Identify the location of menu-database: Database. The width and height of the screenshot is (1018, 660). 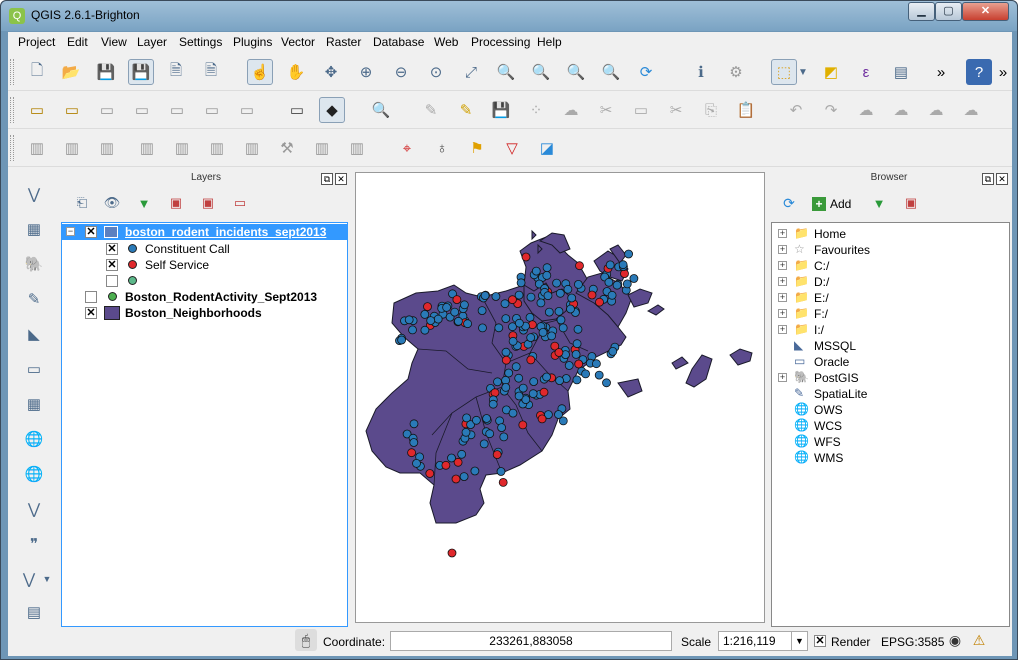
(398, 42).